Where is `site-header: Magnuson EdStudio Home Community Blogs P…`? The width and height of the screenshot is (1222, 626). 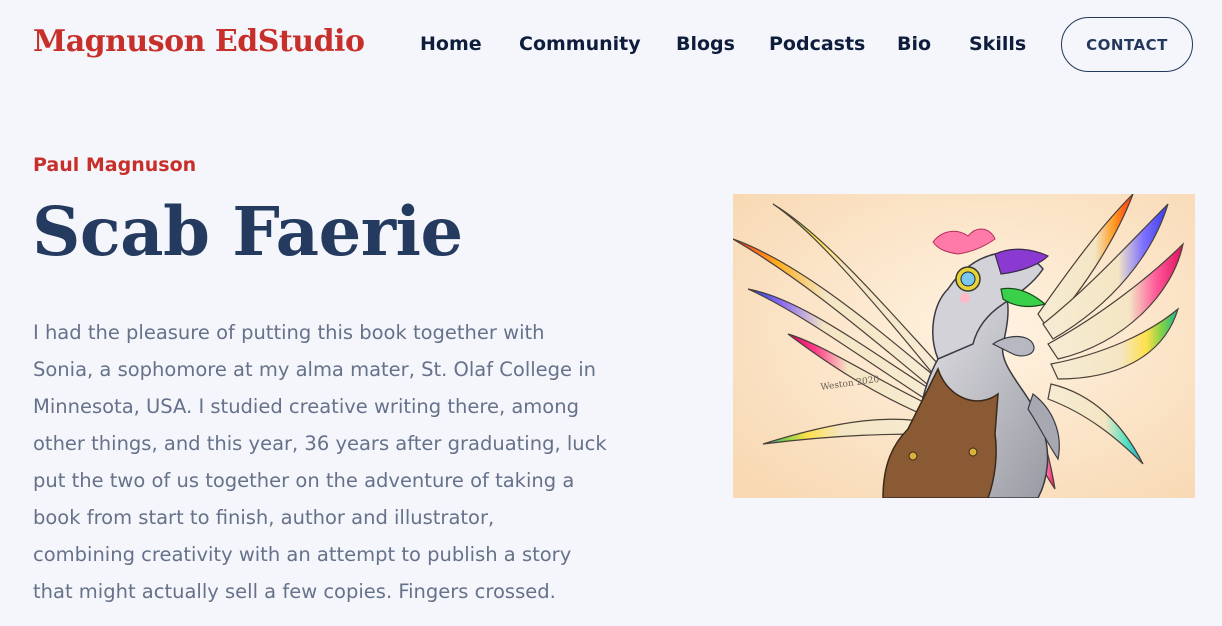
site-header: Magnuson EdStudio Home Community Blogs P… is located at coordinates (611, 46).